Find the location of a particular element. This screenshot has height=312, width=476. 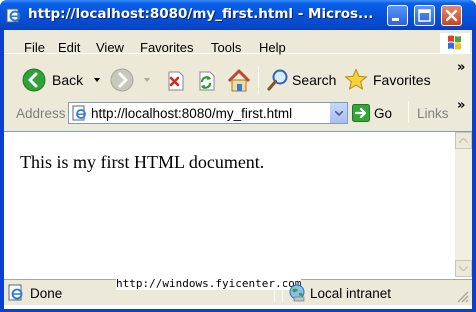

go-arrow-icon is located at coordinates (361, 113).